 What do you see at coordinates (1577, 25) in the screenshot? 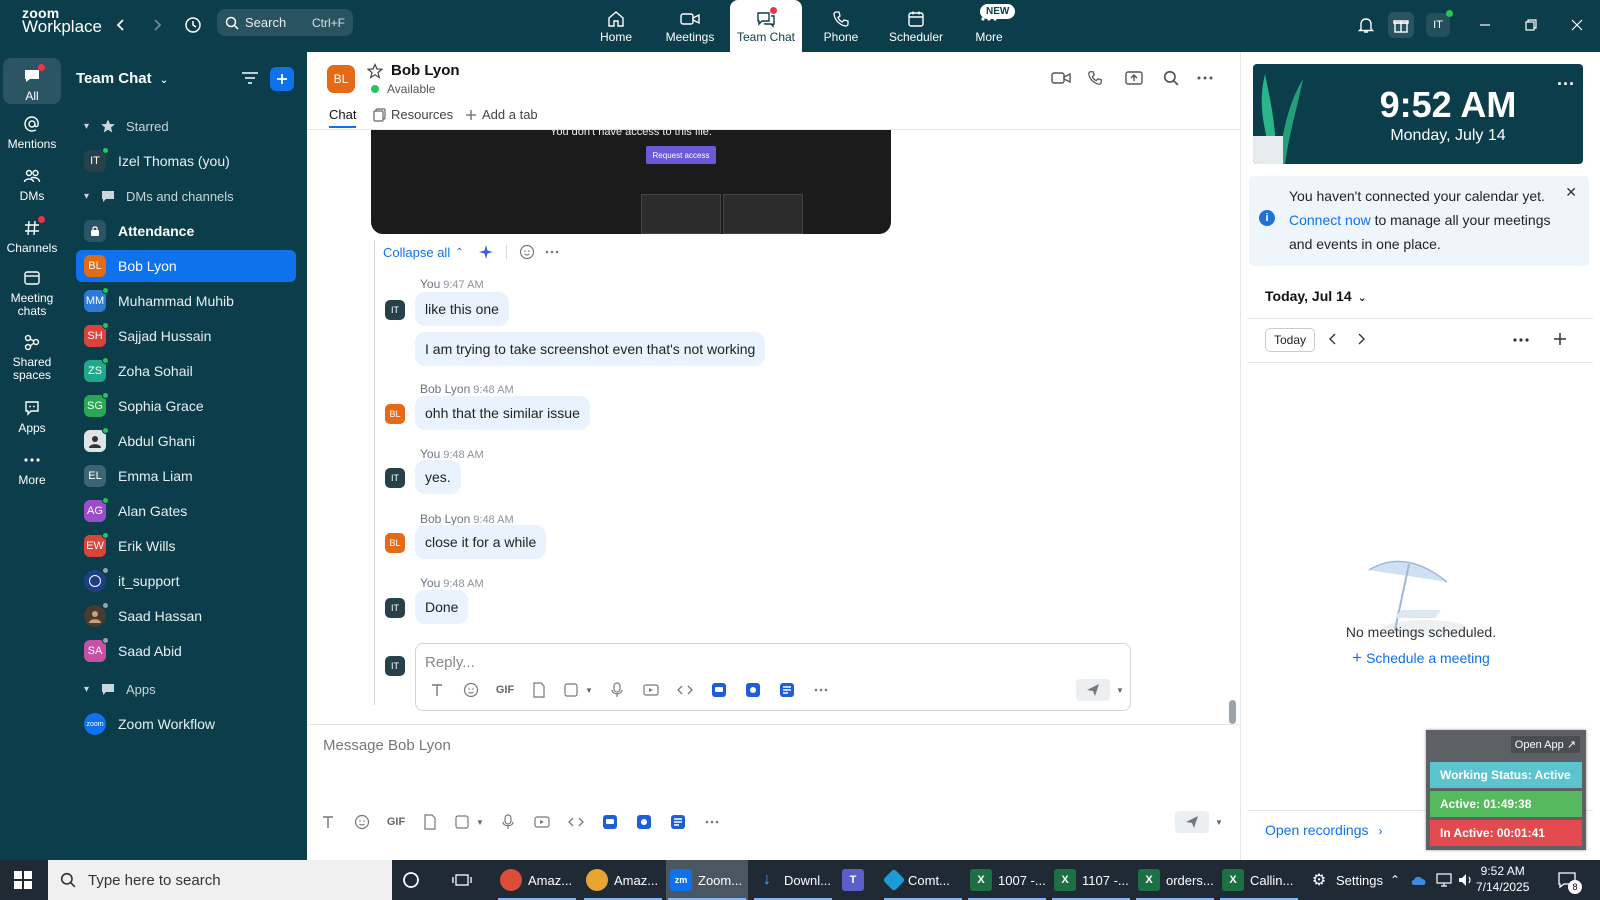
I see `close-window-icon` at bounding box center [1577, 25].